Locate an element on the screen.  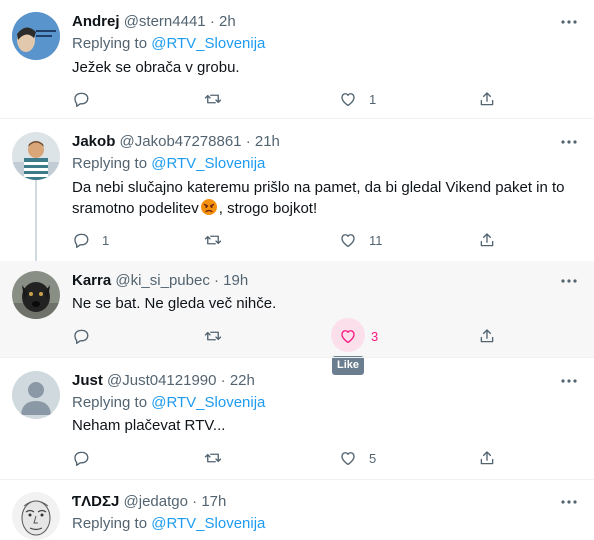
like-count: 1 is located at coordinates (373, 99).